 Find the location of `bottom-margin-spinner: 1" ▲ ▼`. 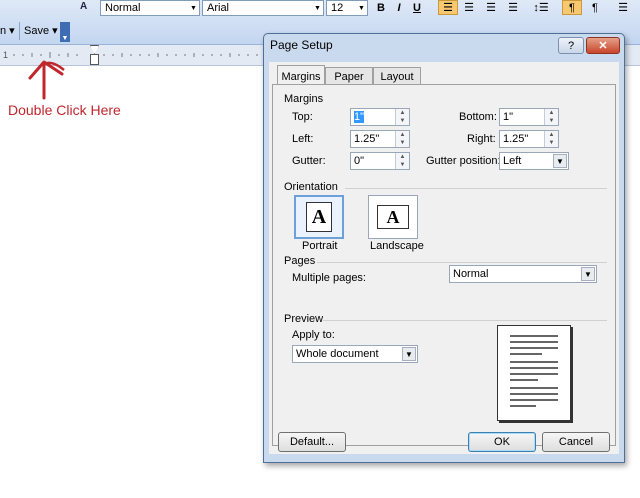

bottom-margin-spinner: 1" ▲ ▼ is located at coordinates (529, 117).